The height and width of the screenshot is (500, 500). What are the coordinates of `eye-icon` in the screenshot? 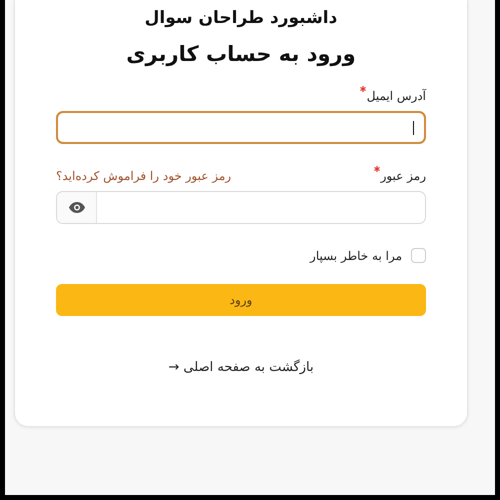 It's located at (76, 207).